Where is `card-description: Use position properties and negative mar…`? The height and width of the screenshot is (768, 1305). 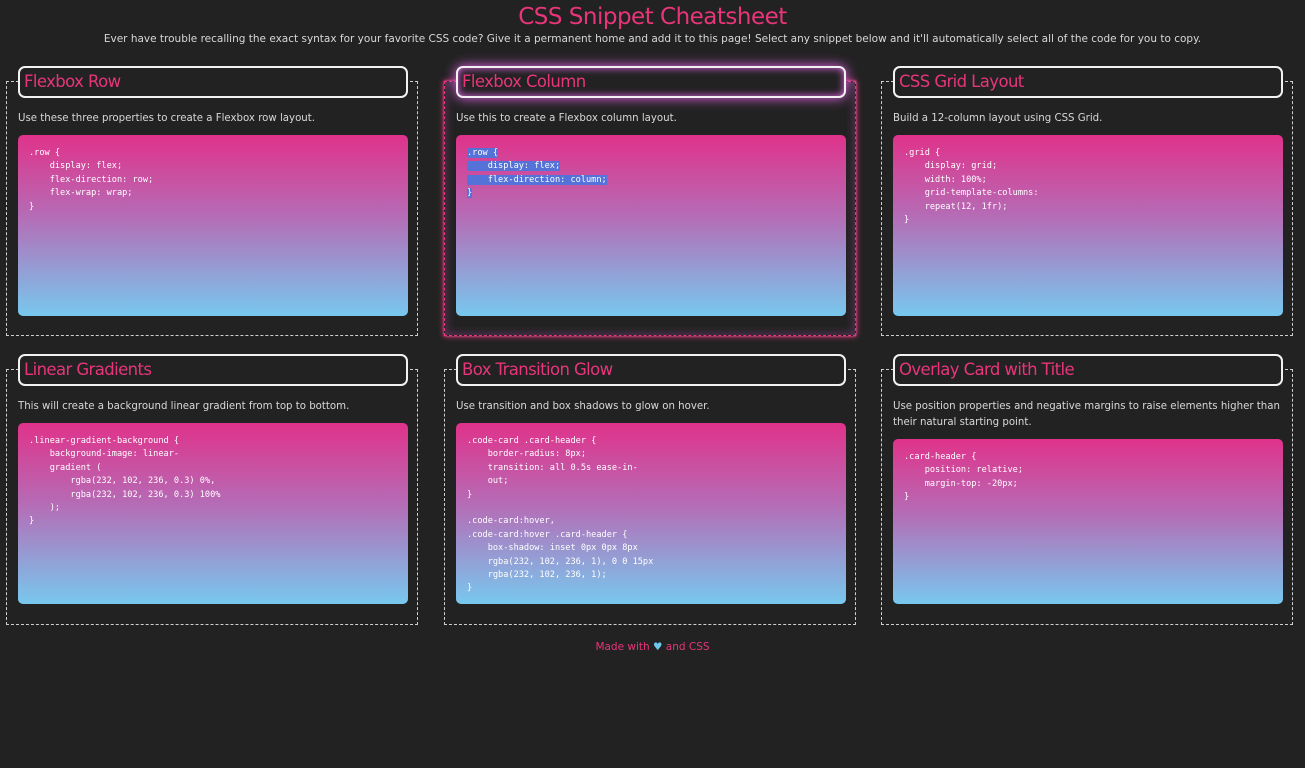
card-description: Use position properties and negative mar… is located at coordinates (1086, 414).